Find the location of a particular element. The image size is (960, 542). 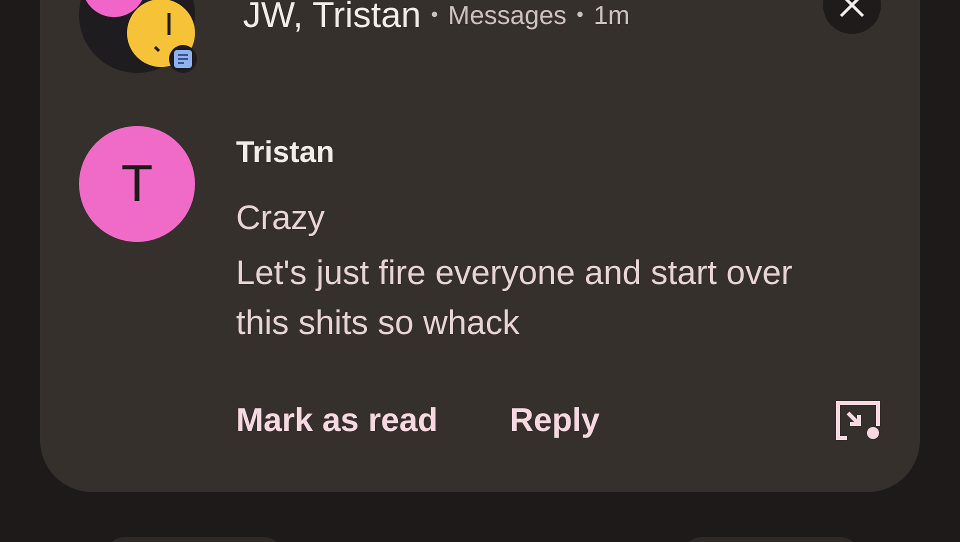

sender-name: Tristan is located at coordinates (286, 153).